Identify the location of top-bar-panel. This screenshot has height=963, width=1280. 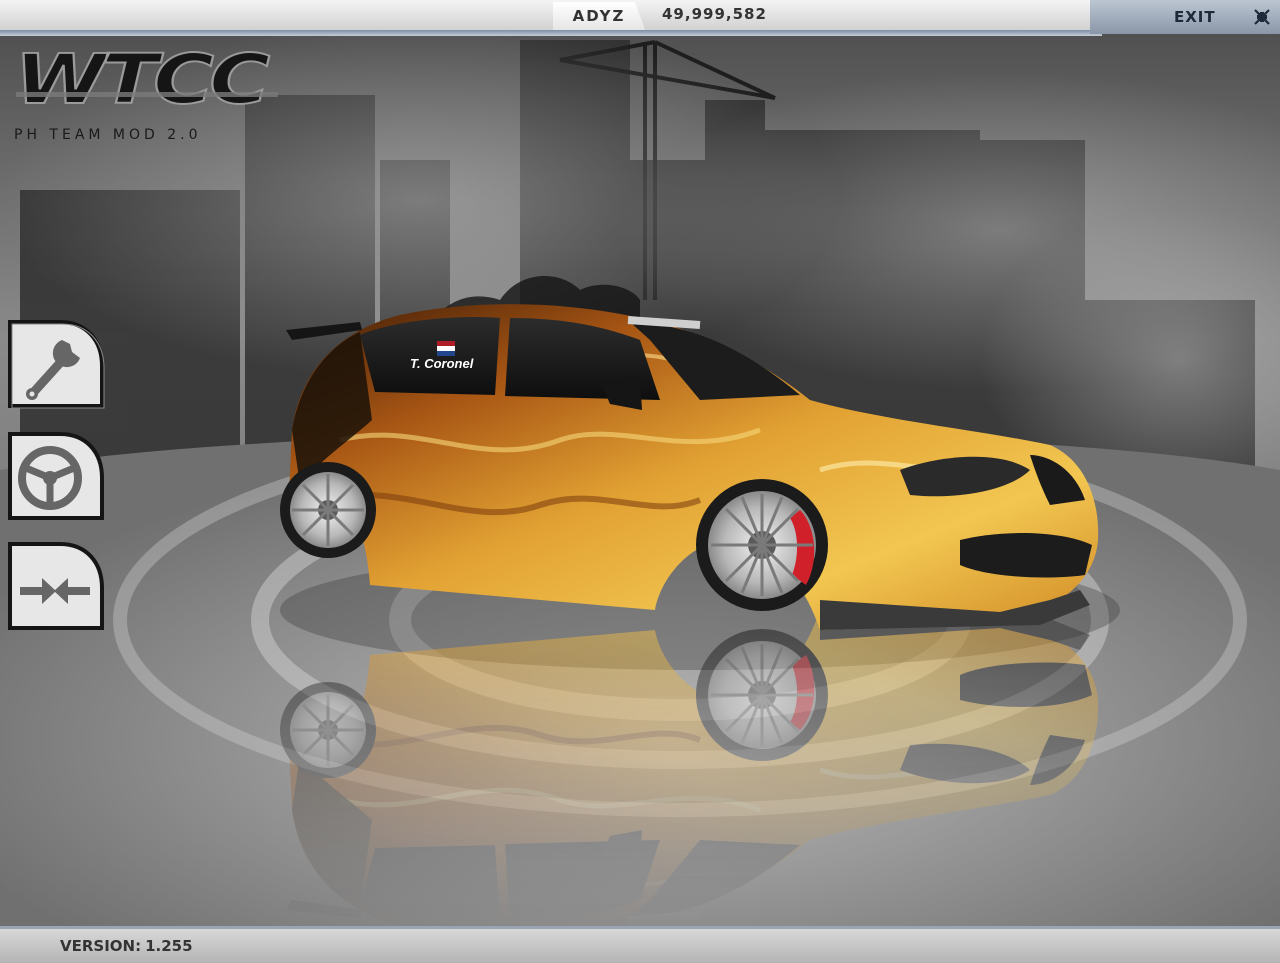
(551, 16).